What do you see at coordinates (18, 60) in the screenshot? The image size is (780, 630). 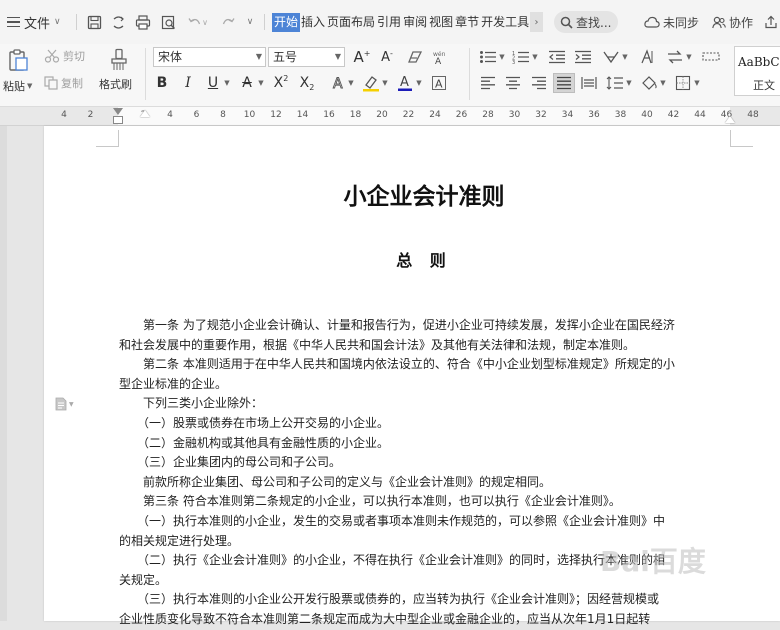 I see `paste-icon` at bounding box center [18, 60].